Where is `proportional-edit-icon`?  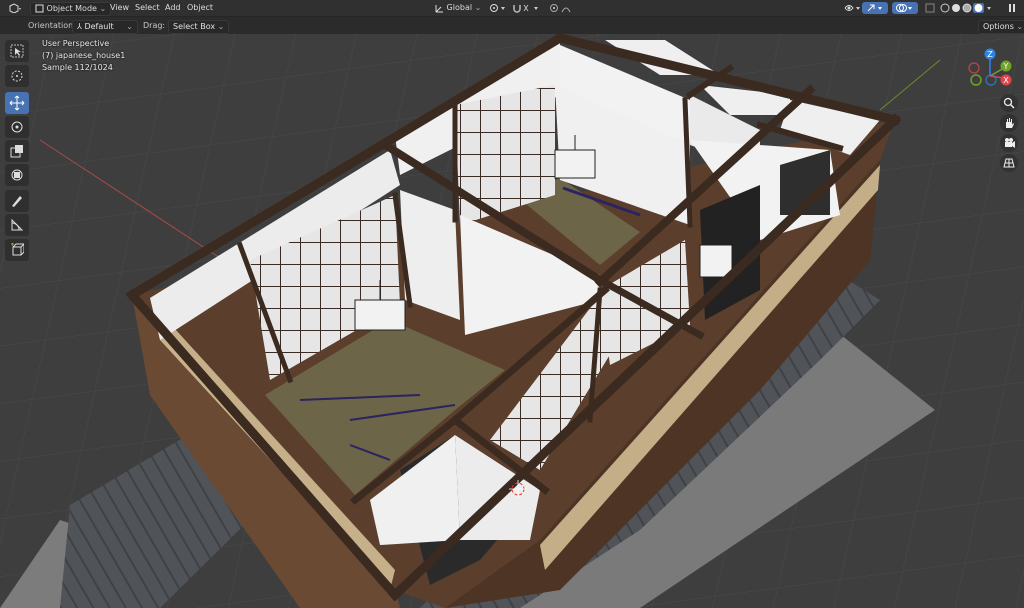 proportional-edit-icon is located at coordinates (560, 7).